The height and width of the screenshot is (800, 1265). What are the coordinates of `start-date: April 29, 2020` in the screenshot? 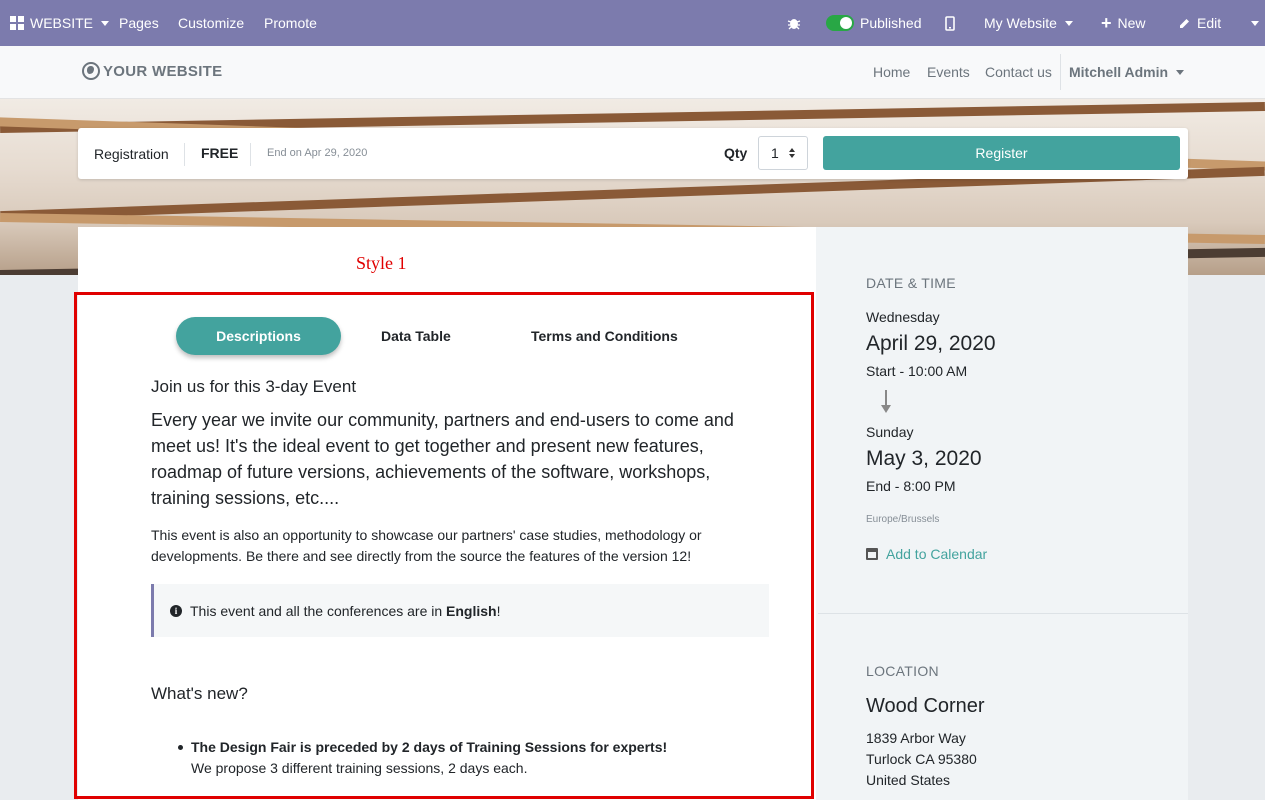 It's located at (931, 343).